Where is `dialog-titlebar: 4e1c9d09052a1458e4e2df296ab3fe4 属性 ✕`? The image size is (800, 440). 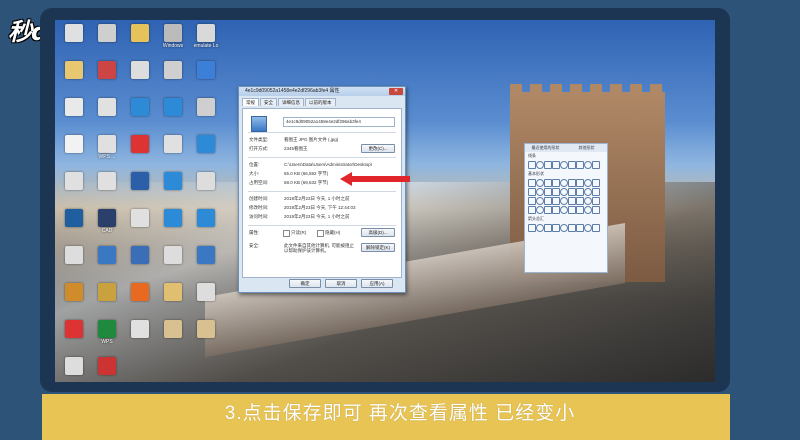 dialog-titlebar: 4e1c9d09052a1458e4e2df296ab3fe4 属性 ✕ is located at coordinates (322, 91).